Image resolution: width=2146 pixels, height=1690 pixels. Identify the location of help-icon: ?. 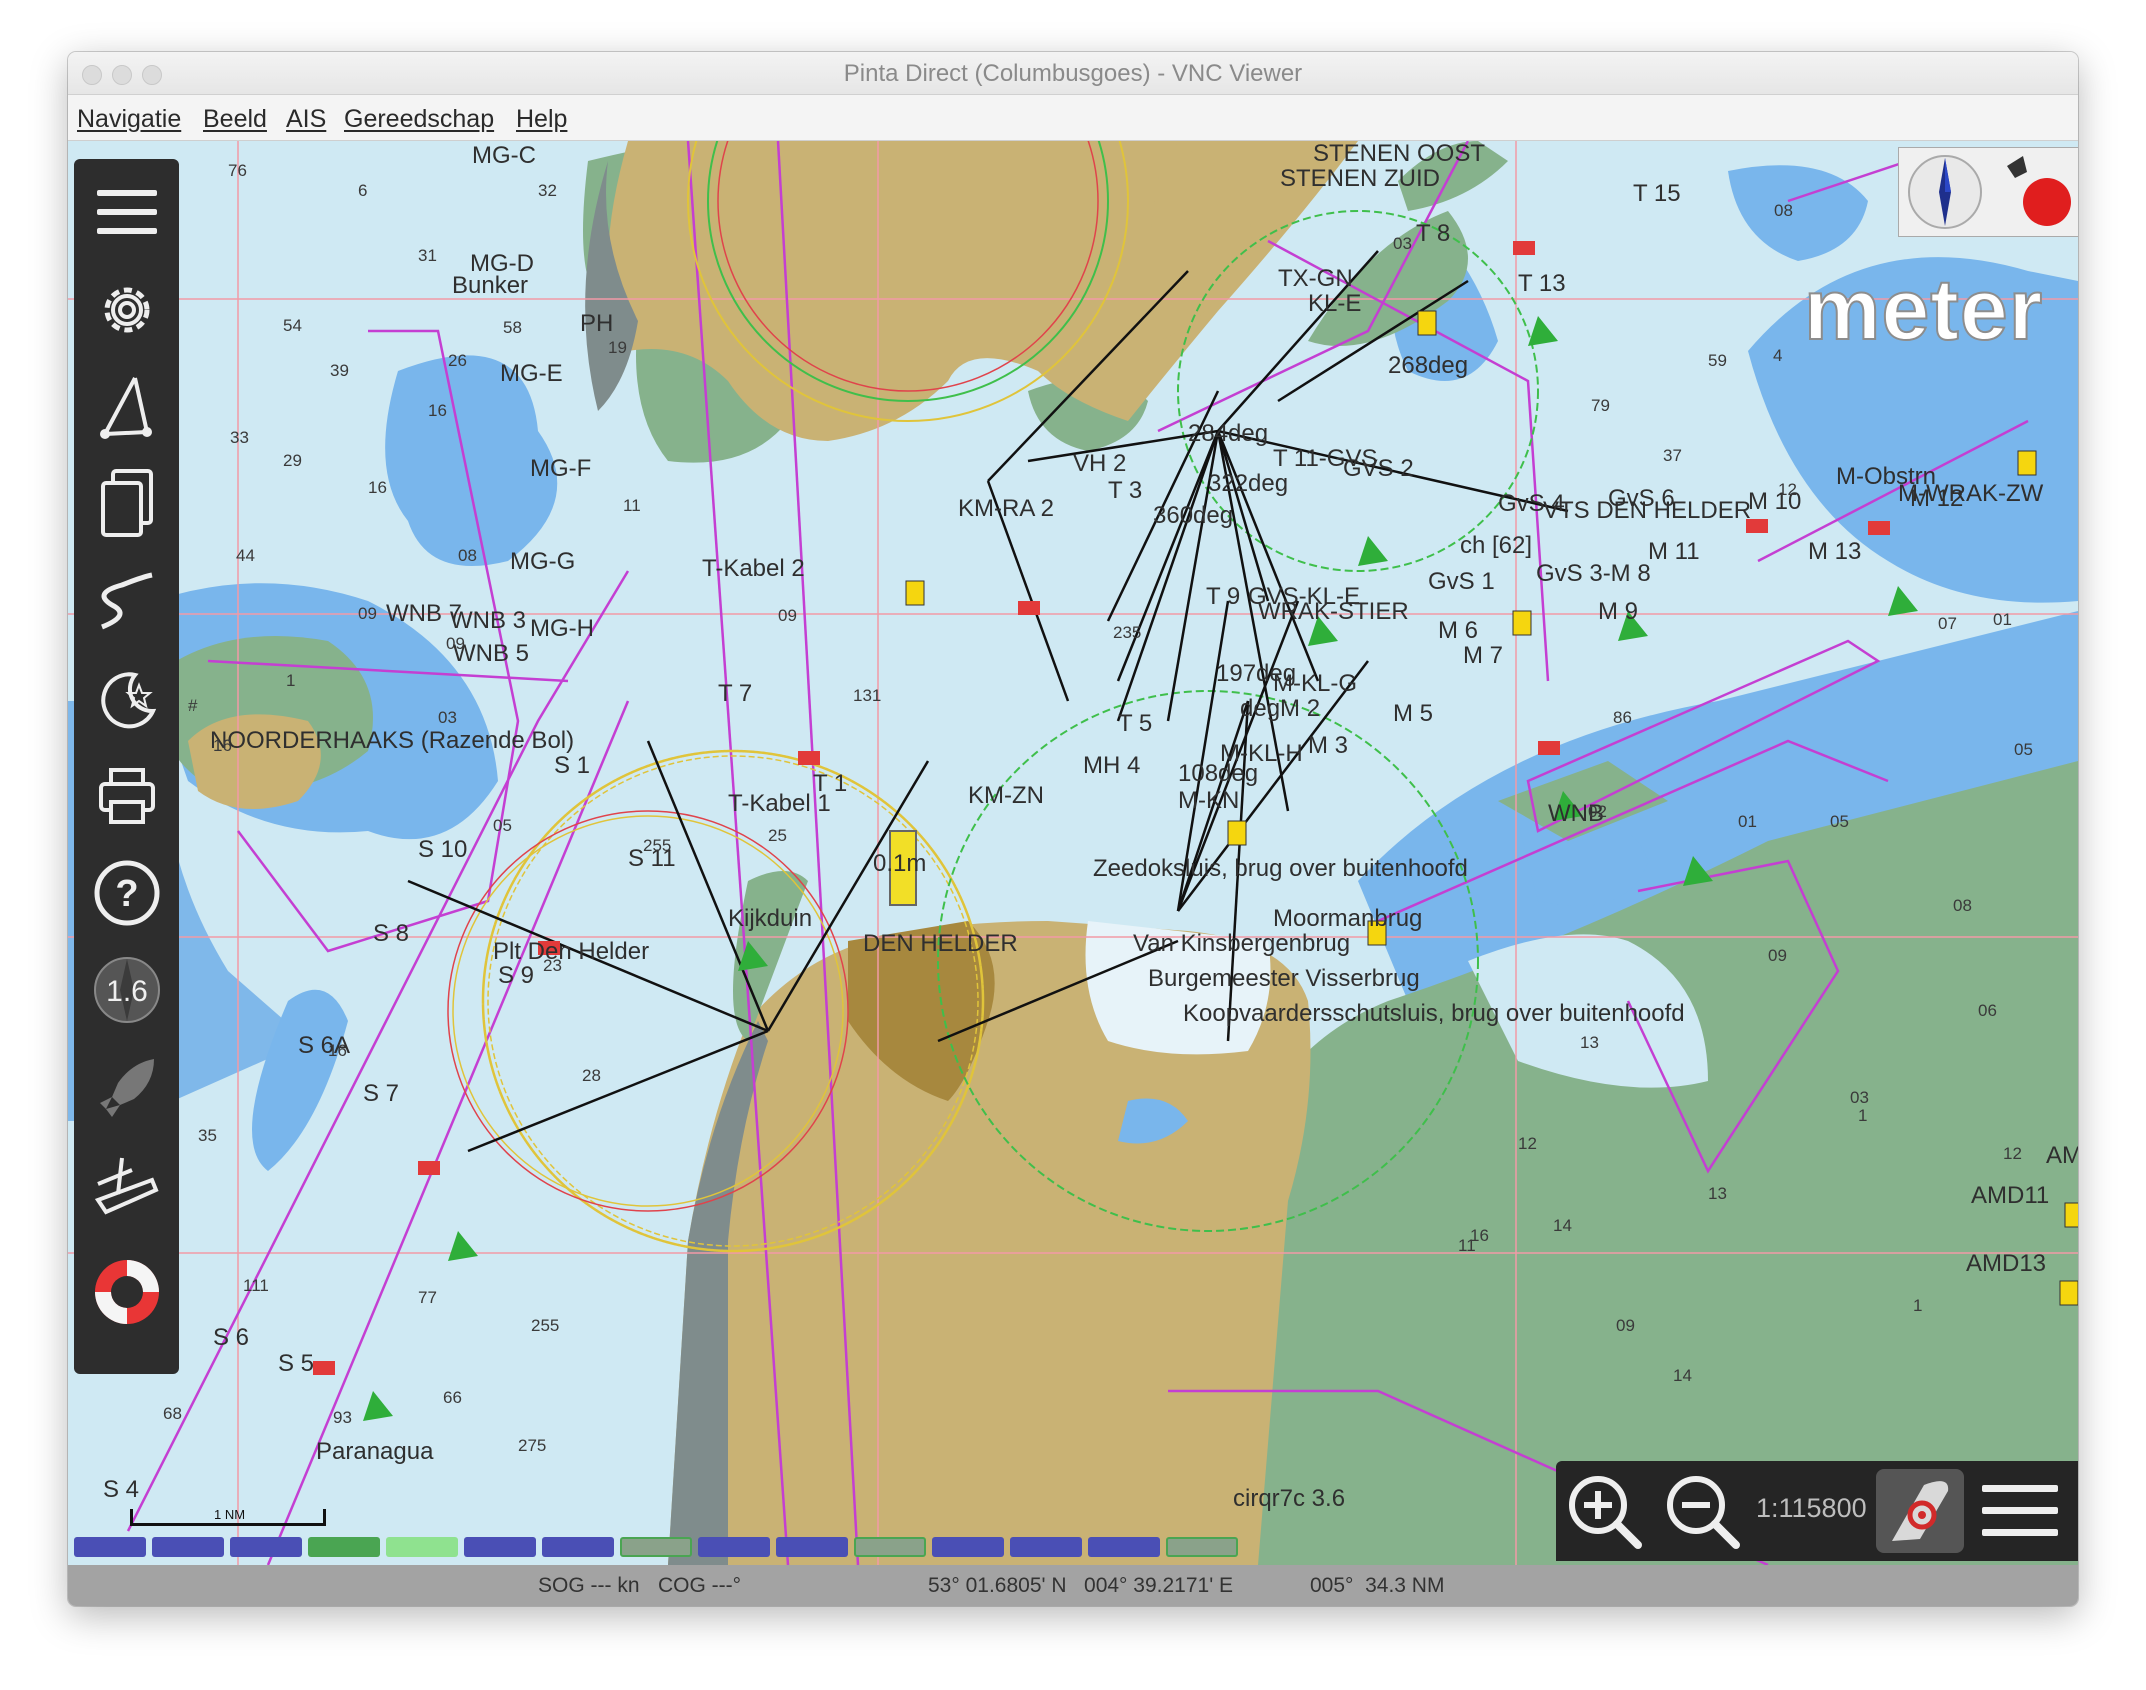
(127, 893).